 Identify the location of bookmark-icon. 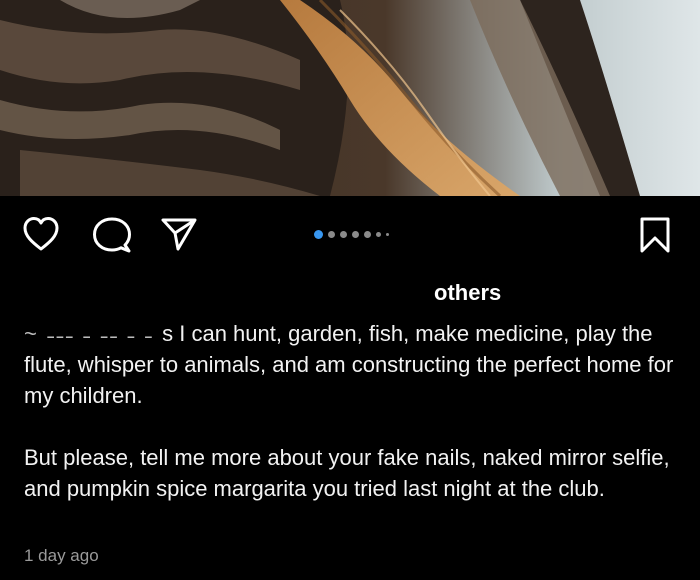
(655, 235).